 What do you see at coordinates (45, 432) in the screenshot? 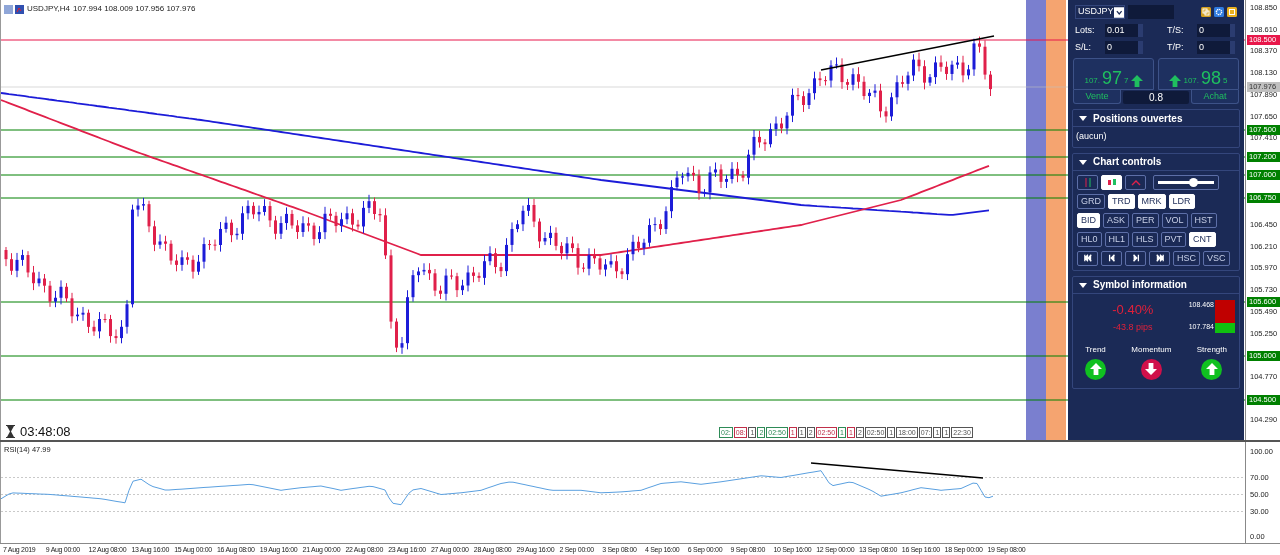
I see `countdown-timer: 03:48:08` at bounding box center [45, 432].